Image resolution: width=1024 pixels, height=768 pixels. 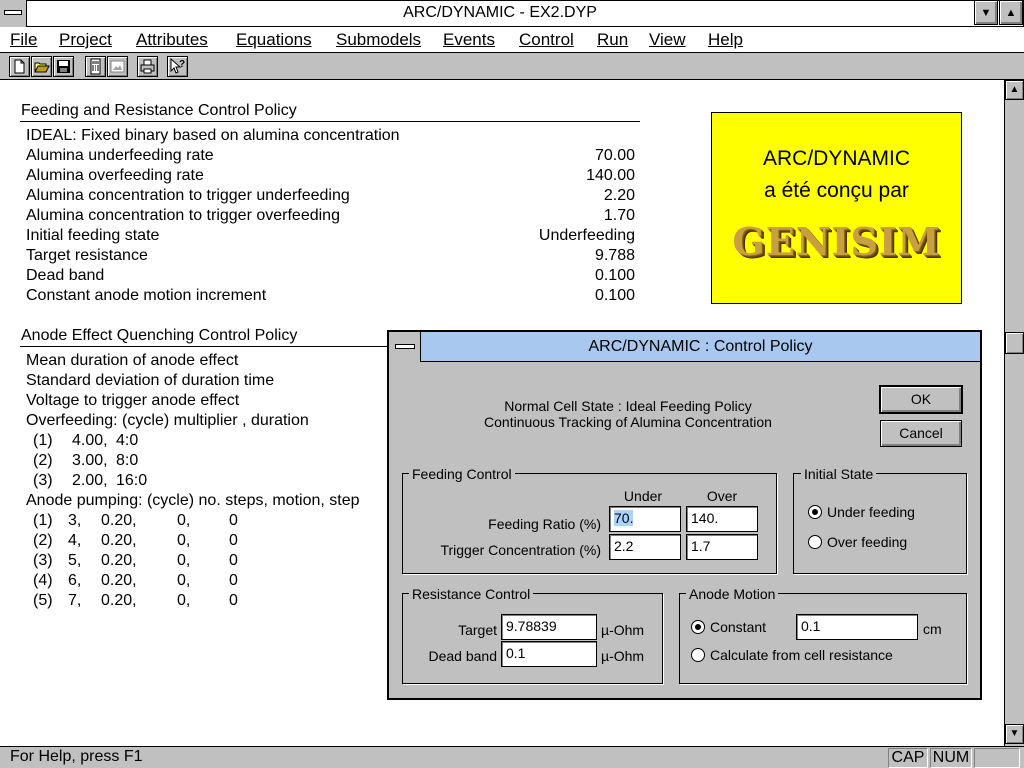 What do you see at coordinates (75, 540) in the screenshot?
I see `pumping-row-steps: 4,` at bounding box center [75, 540].